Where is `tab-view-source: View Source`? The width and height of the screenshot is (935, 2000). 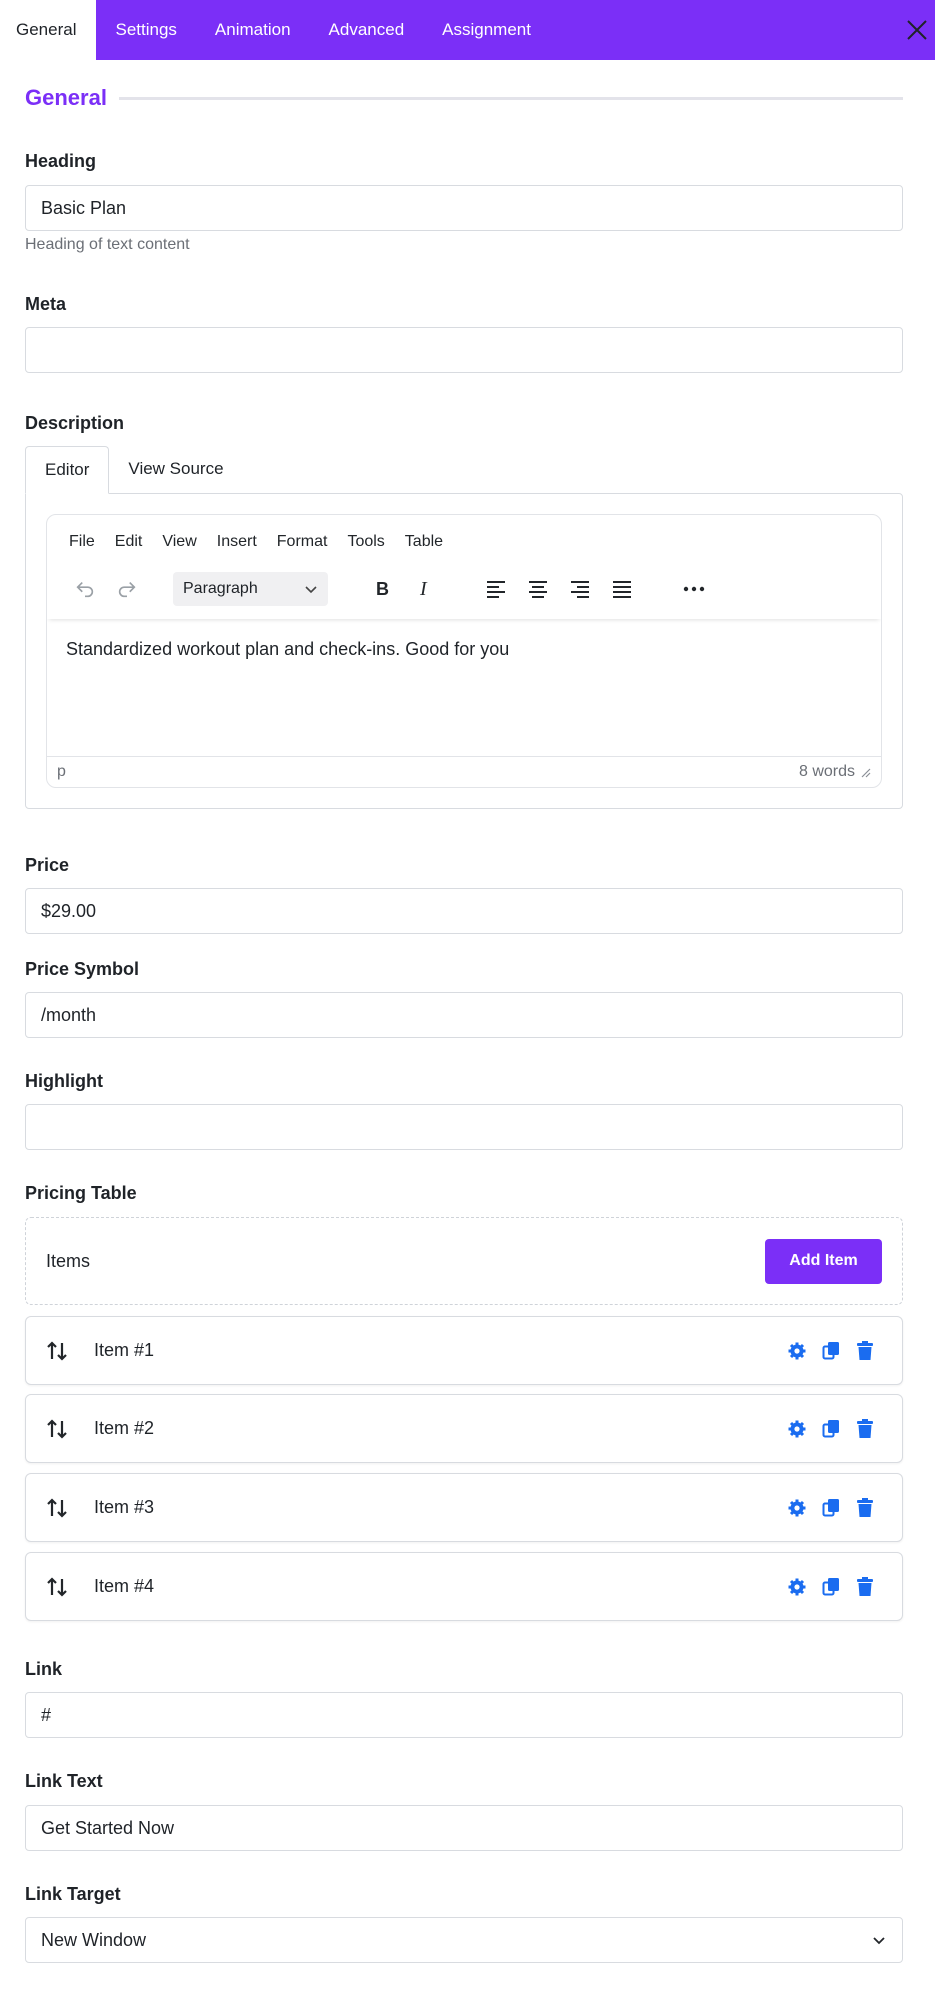 tab-view-source: View Source is located at coordinates (175, 469).